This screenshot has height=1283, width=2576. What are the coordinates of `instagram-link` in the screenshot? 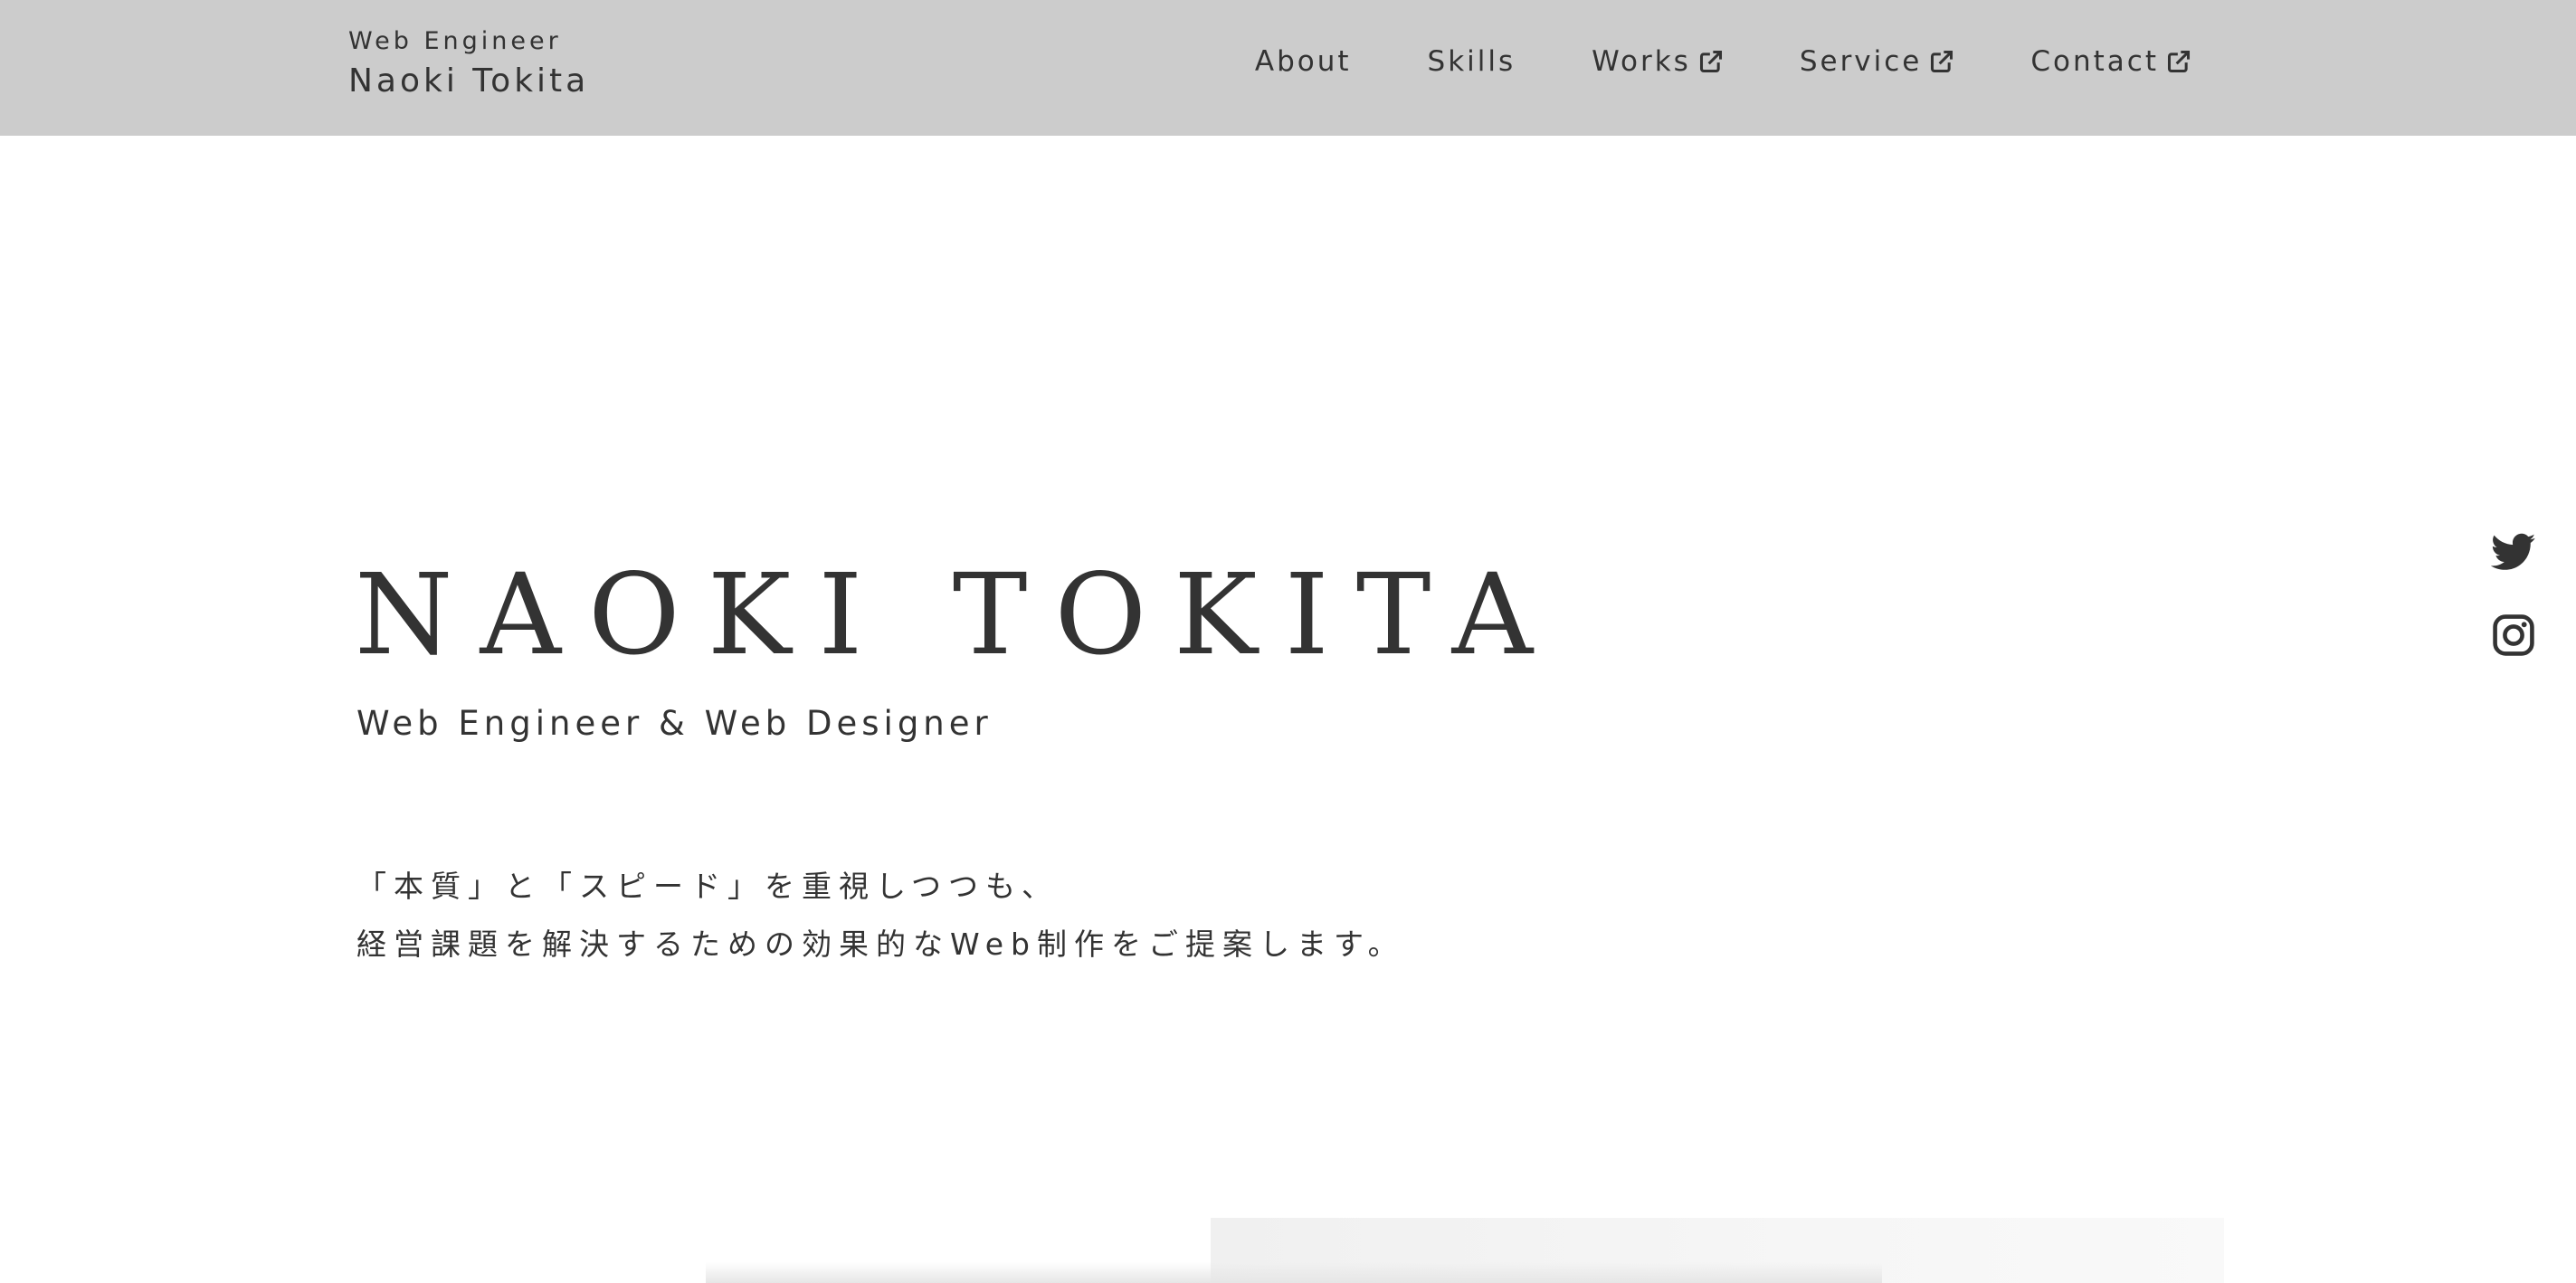 It's located at (2514, 635).